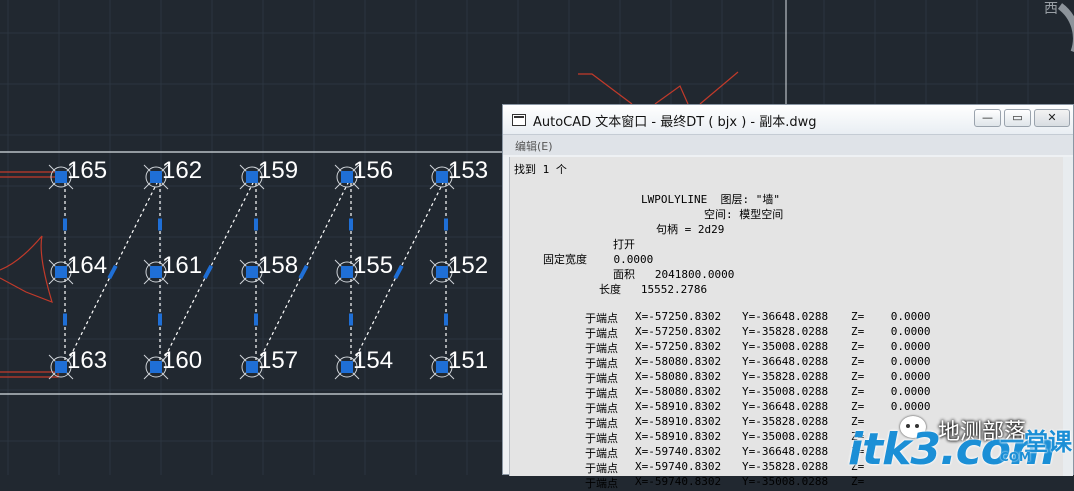 This screenshot has height=491, width=1074. What do you see at coordinates (653, 289) in the screenshot?
I see `length-line: 长度 15552.2786` at bounding box center [653, 289].